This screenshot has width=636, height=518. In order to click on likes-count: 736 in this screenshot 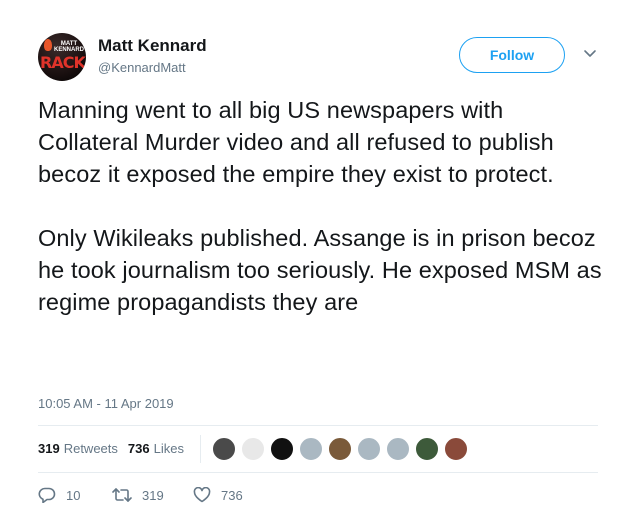, I will do `click(138, 448)`.